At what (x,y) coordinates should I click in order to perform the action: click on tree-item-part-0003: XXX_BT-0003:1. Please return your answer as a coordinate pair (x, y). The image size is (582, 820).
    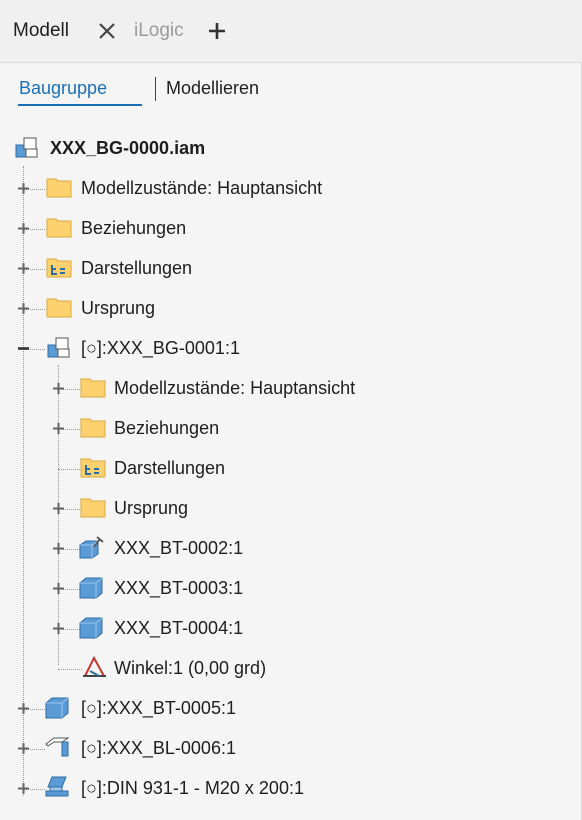
    Looking at the image, I should click on (291, 588).